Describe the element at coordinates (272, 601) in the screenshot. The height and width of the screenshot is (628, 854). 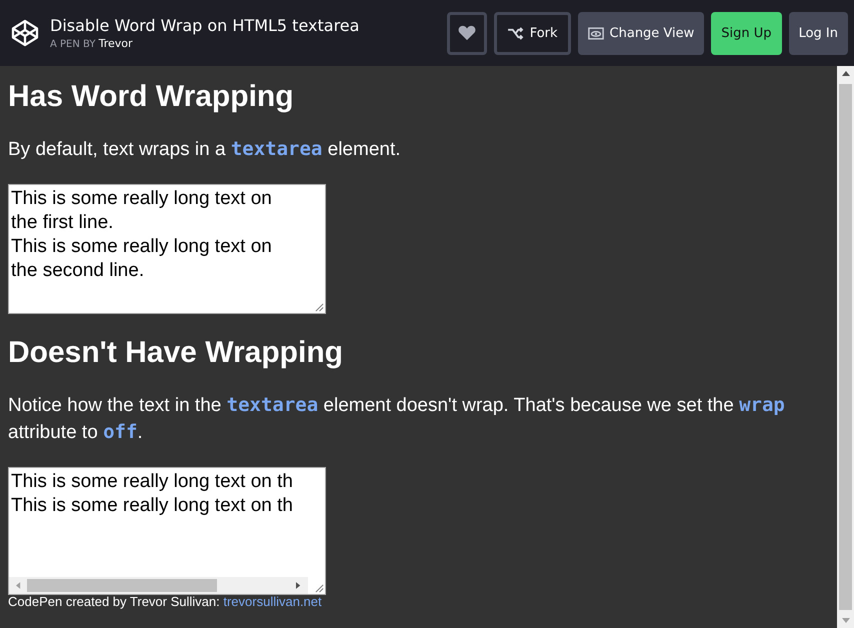
I see `footer-link: trevorsullivan.net` at that location.